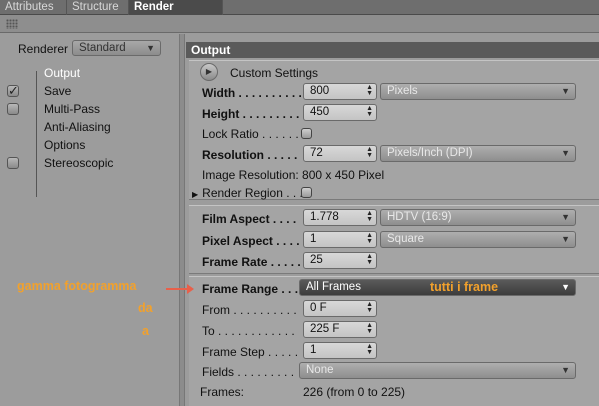 The width and height of the screenshot is (599, 406). What do you see at coordinates (13, 91) in the screenshot?
I see `save-checkbox` at bounding box center [13, 91].